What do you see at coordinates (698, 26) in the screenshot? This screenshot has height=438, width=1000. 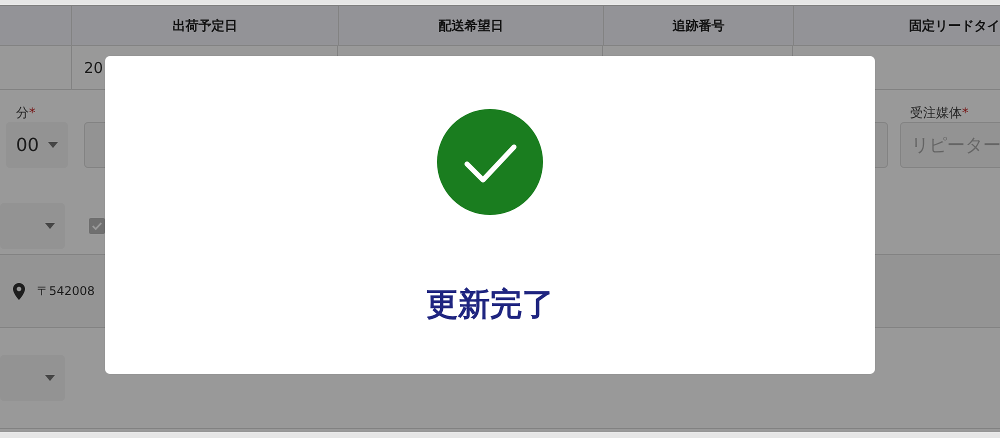 I see `column-header: 追跡番号` at bounding box center [698, 26].